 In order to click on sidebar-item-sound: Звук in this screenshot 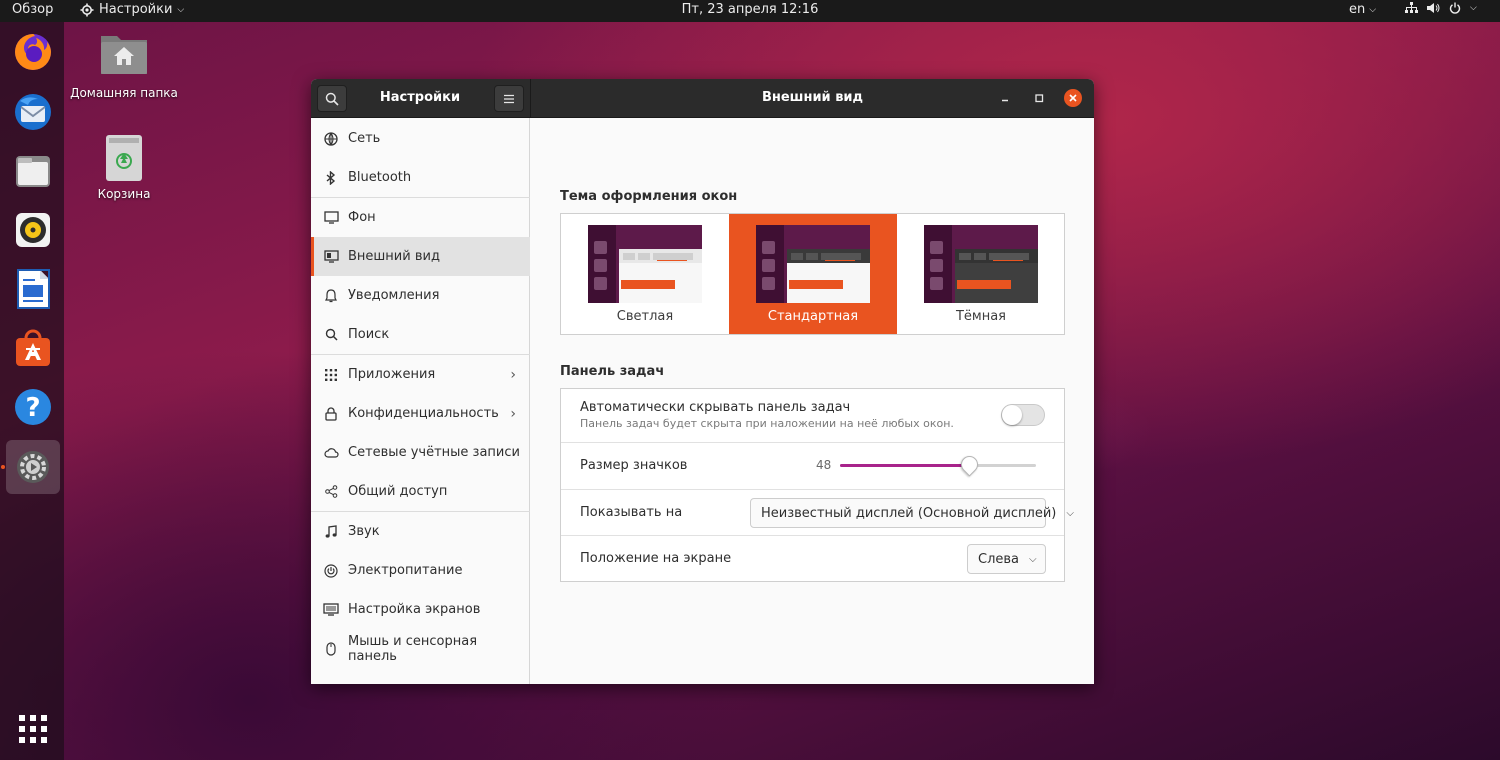, I will do `click(420, 531)`.